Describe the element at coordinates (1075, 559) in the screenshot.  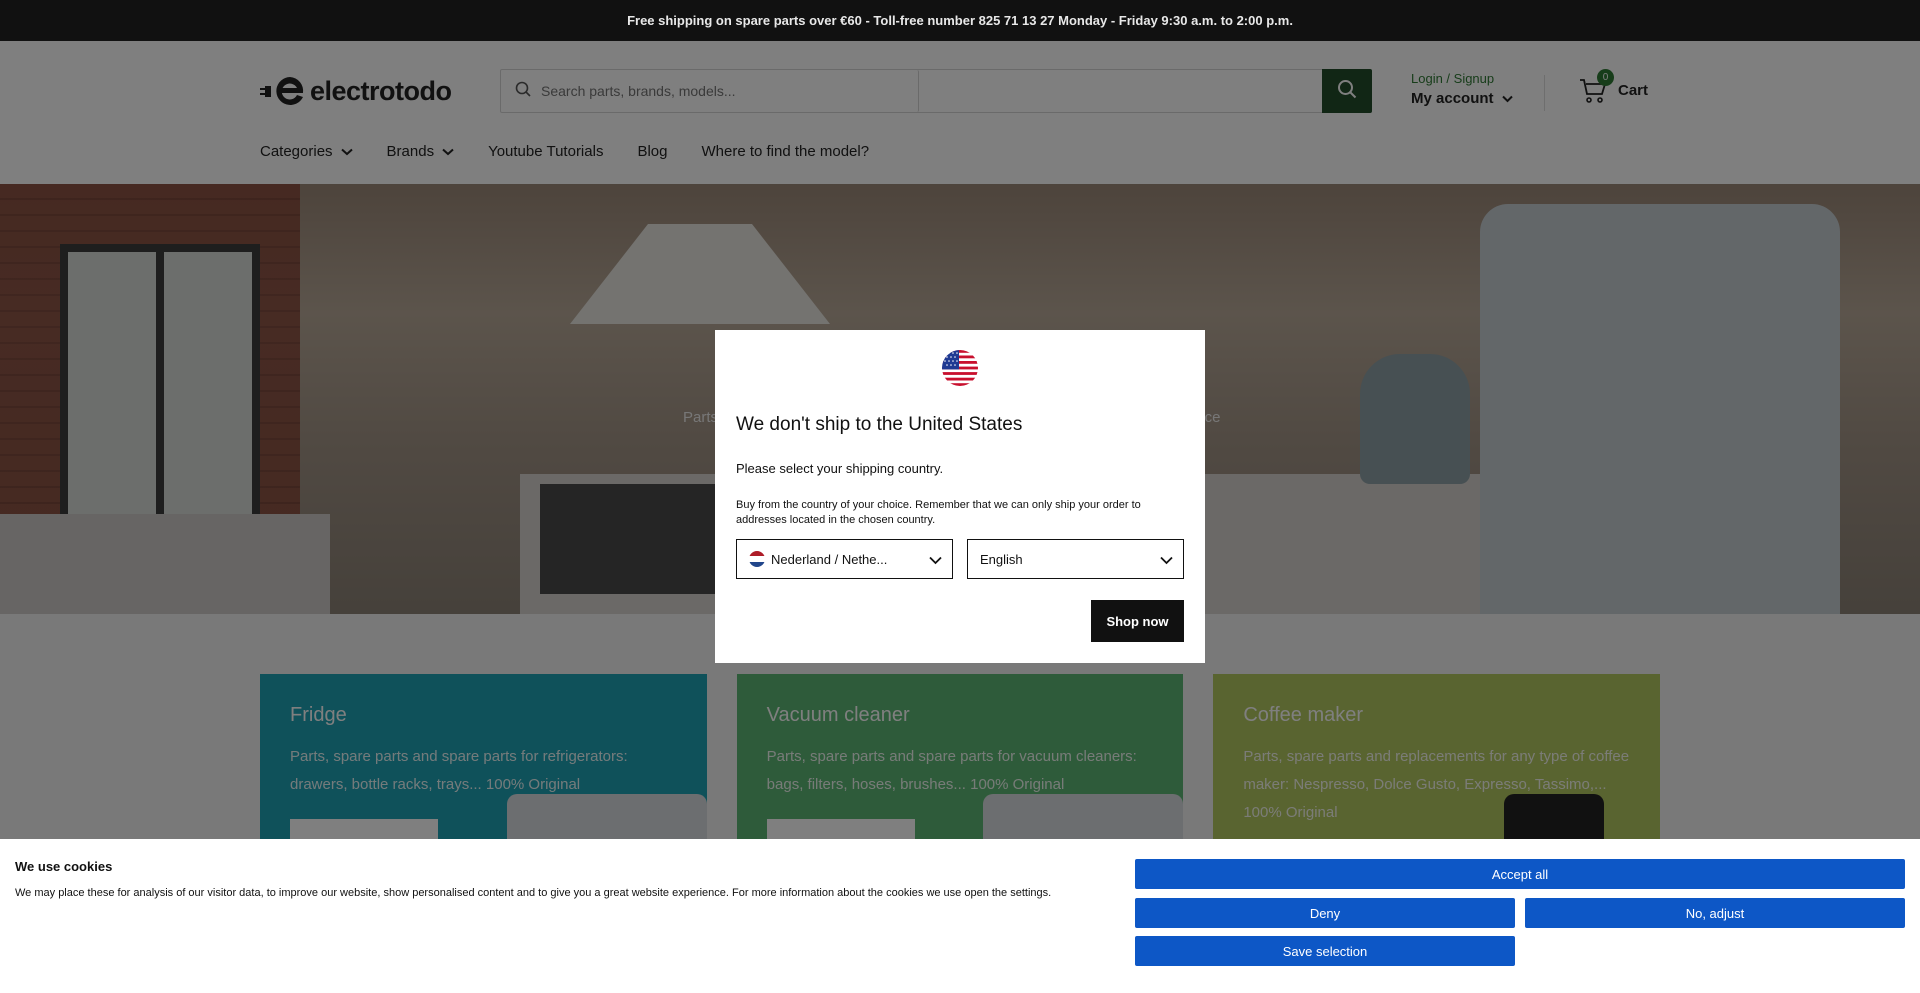
I see `language-select: English` at that location.